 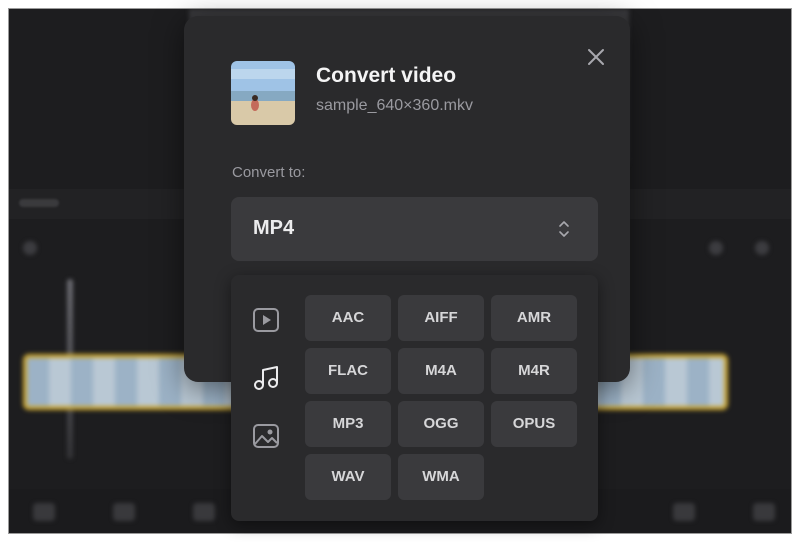 I want to click on selected-format: MP4, so click(x=274, y=228).